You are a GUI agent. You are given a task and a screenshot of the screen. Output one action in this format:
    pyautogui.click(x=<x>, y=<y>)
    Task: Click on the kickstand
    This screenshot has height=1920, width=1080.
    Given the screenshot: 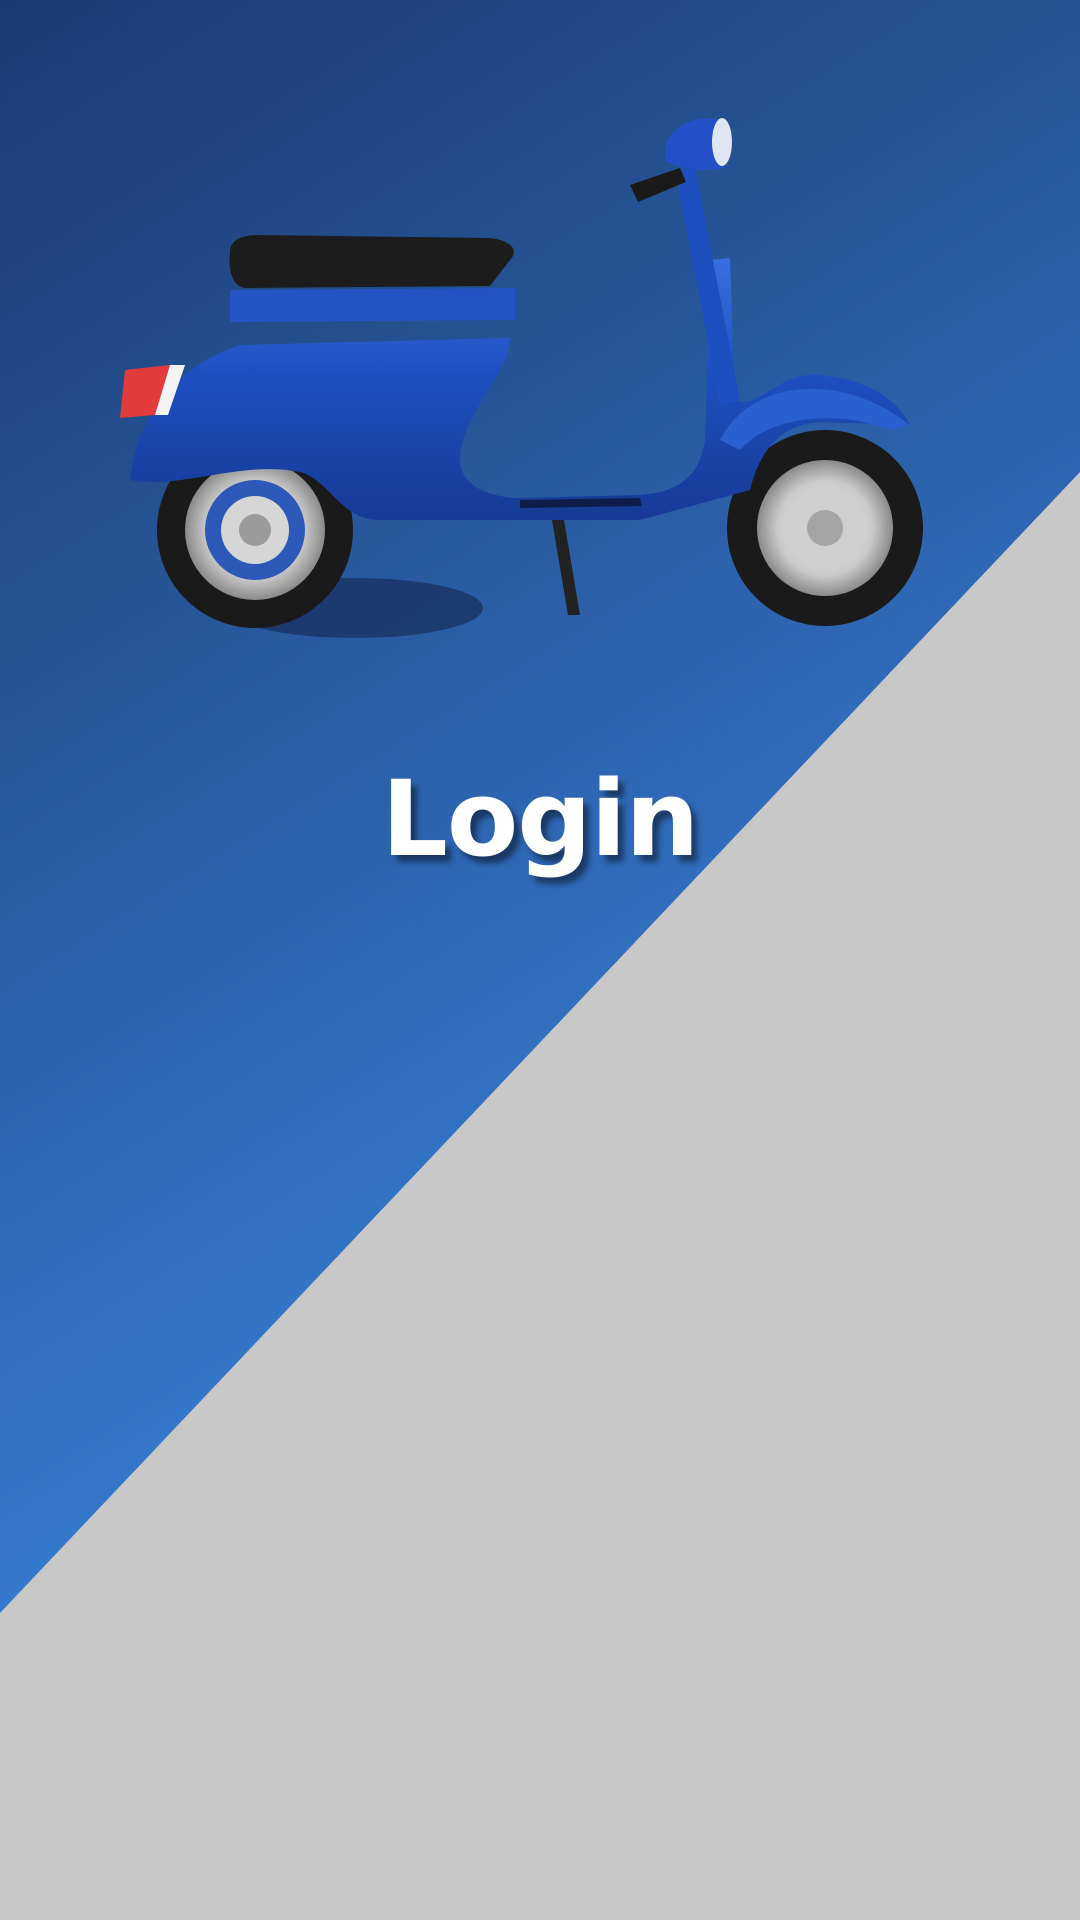 What is the action you would take?
    pyautogui.click(x=566, y=567)
    